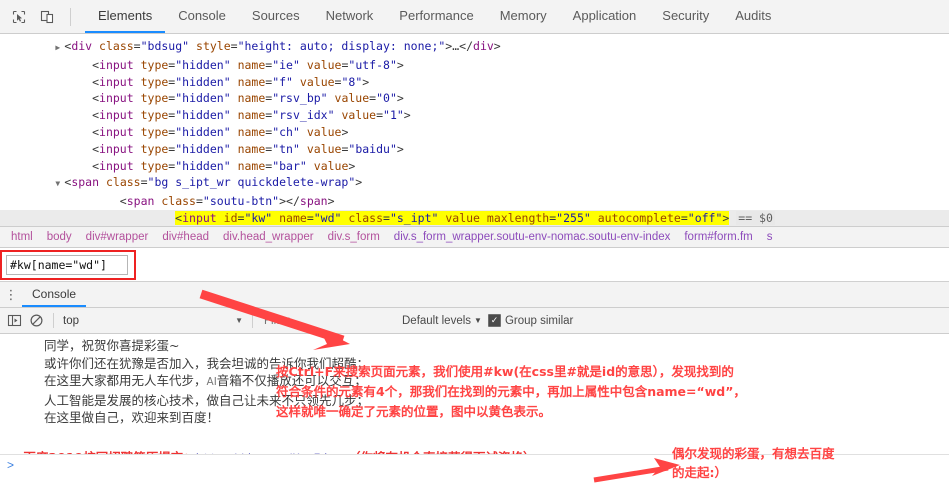  Describe the element at coordinates (474, 265) in the screenshot. I see `element-search-bar` at that location.